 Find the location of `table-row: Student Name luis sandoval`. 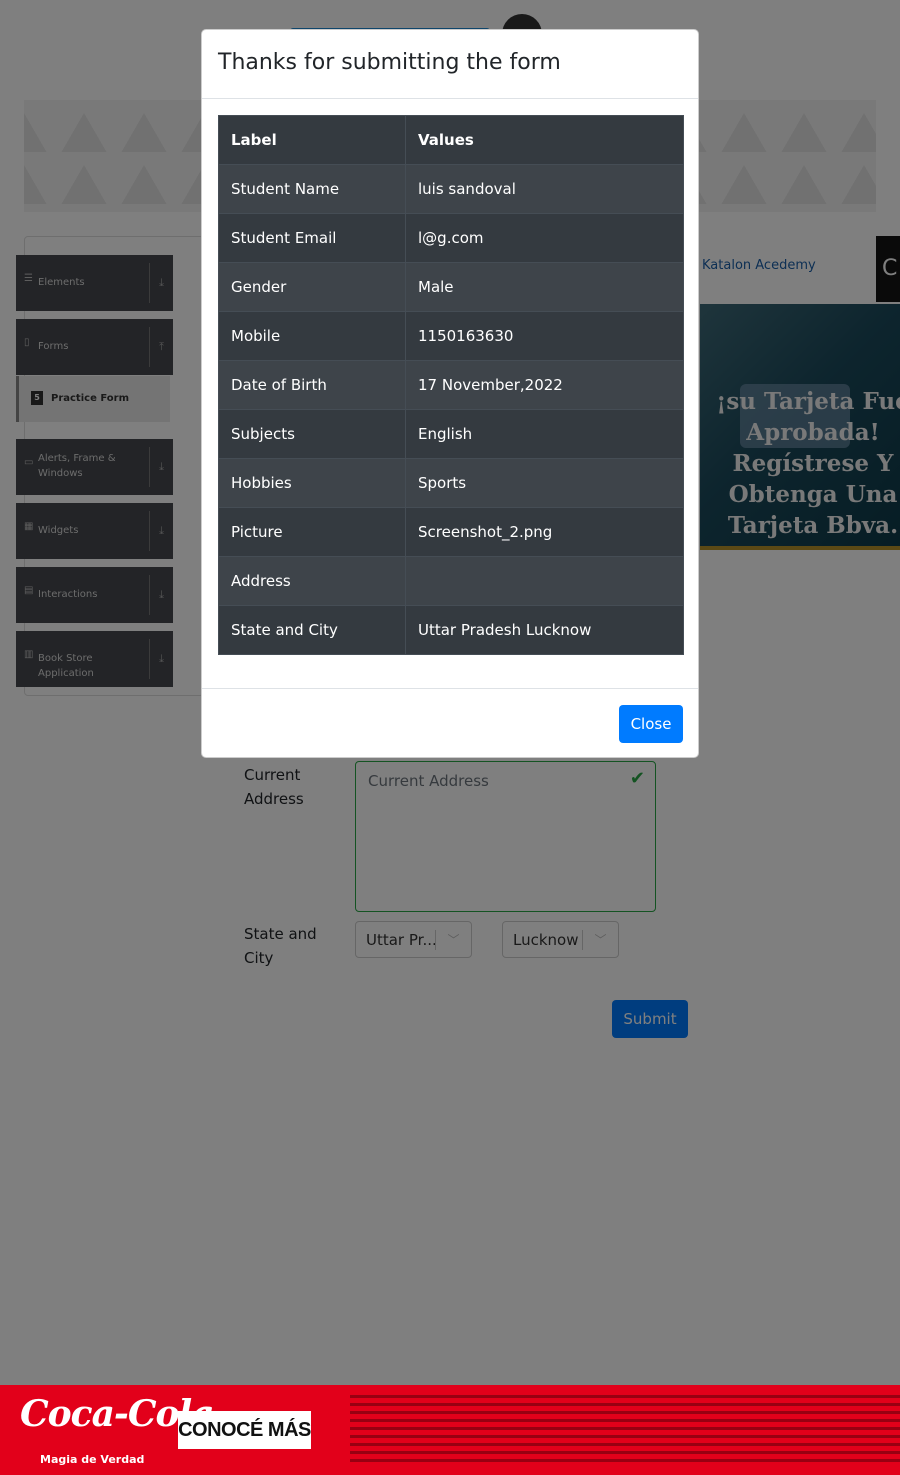

table-row: Student Name luis sandoval is located at coordinates (451, 189).